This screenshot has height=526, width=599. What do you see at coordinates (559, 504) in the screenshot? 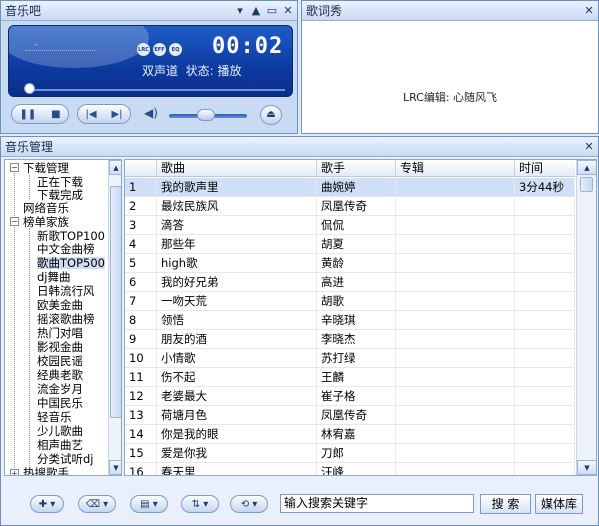
I see `media-library-button: 媒体库` at bounding box center [559, 504].